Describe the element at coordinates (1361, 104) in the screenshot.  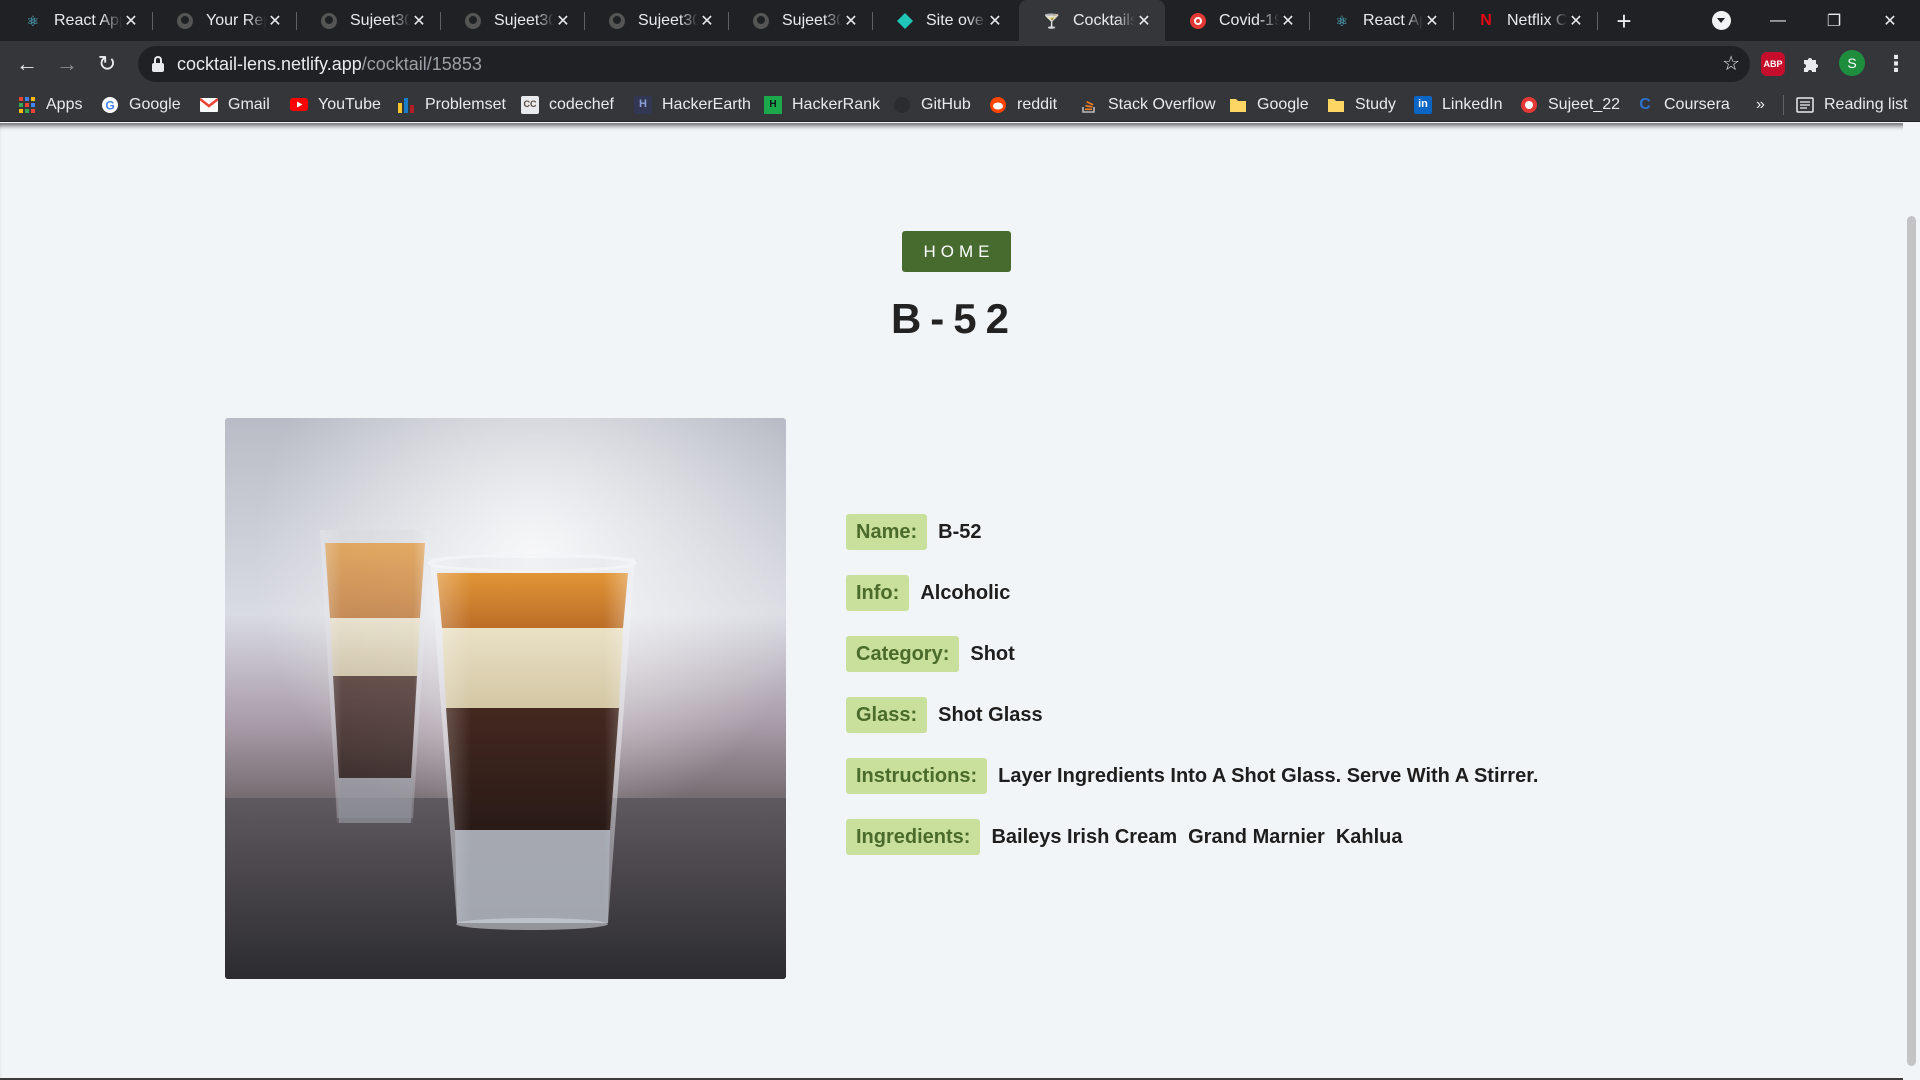
I see `bookmark-folder-study: Study` at that location.